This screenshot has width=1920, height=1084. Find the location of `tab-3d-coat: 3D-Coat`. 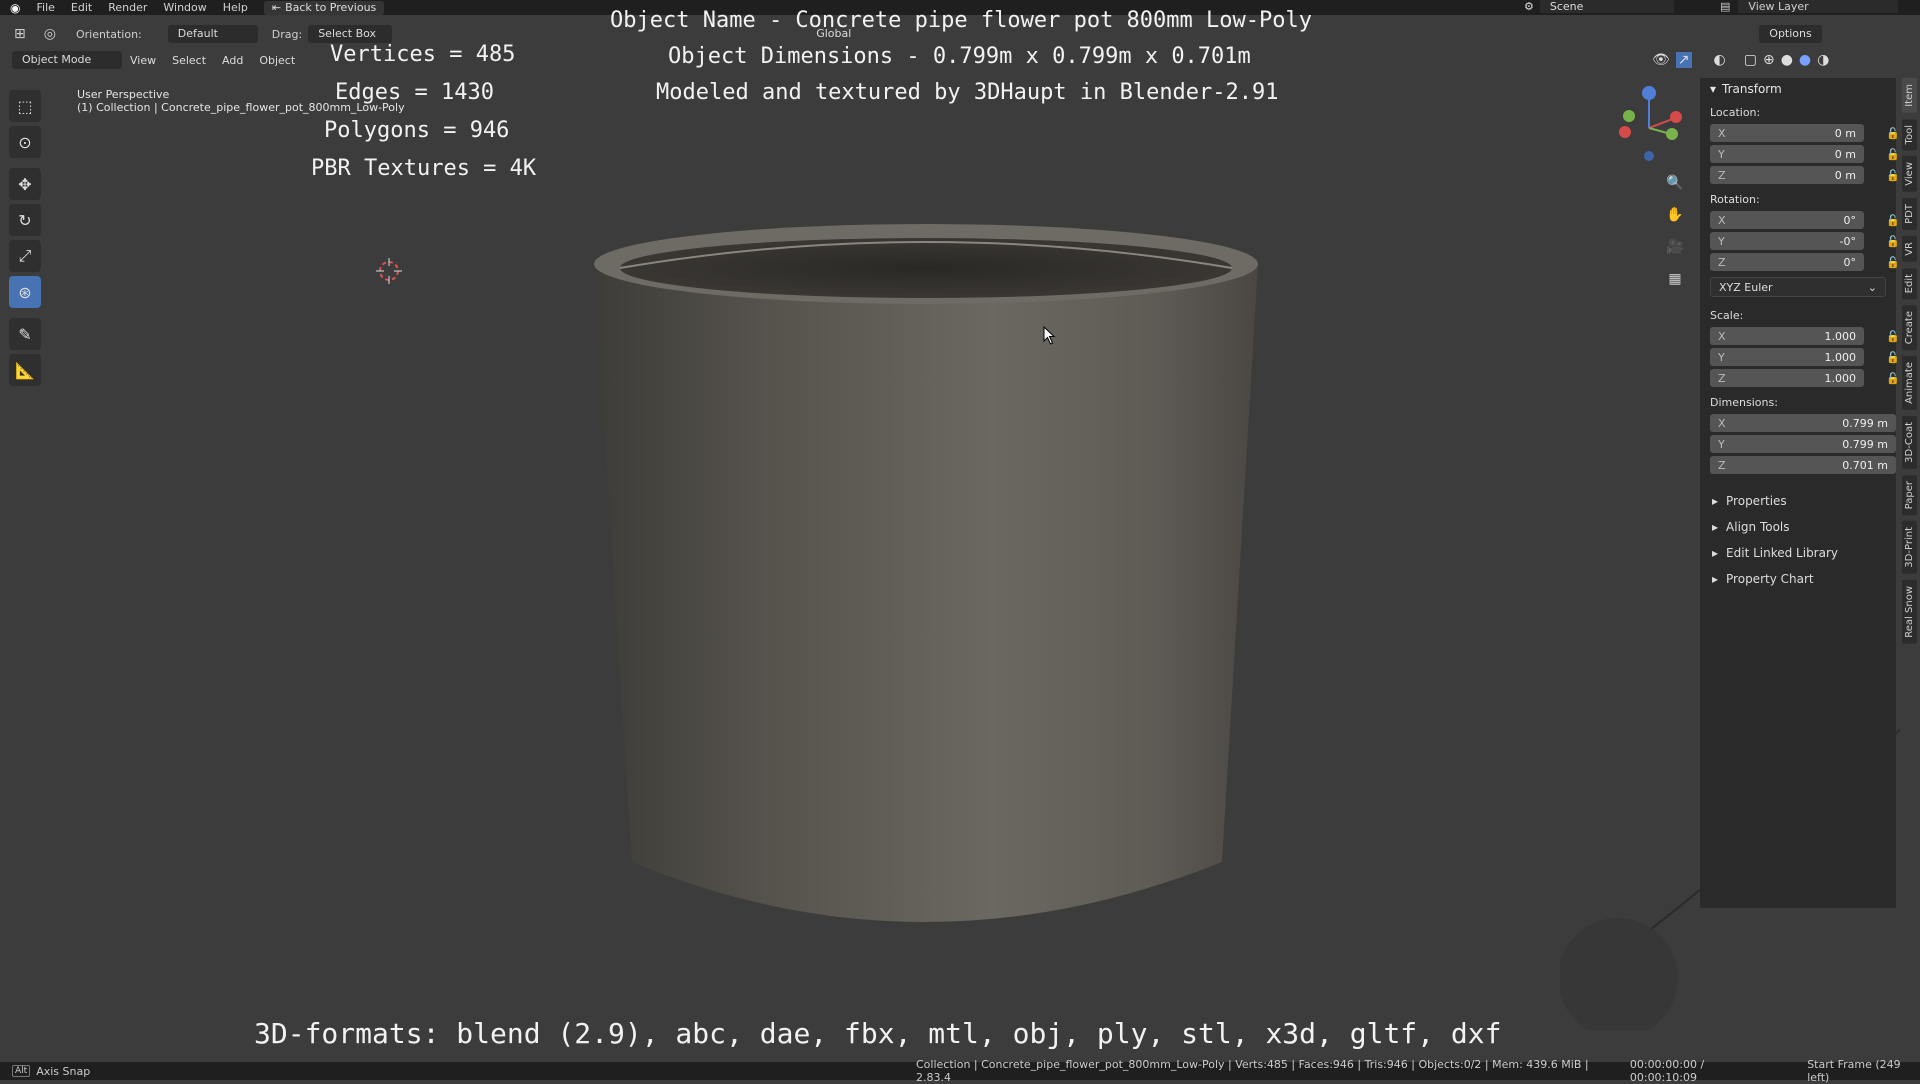

tab-3d-coat: 3D-Coat is located at coordinates (1909, 442).